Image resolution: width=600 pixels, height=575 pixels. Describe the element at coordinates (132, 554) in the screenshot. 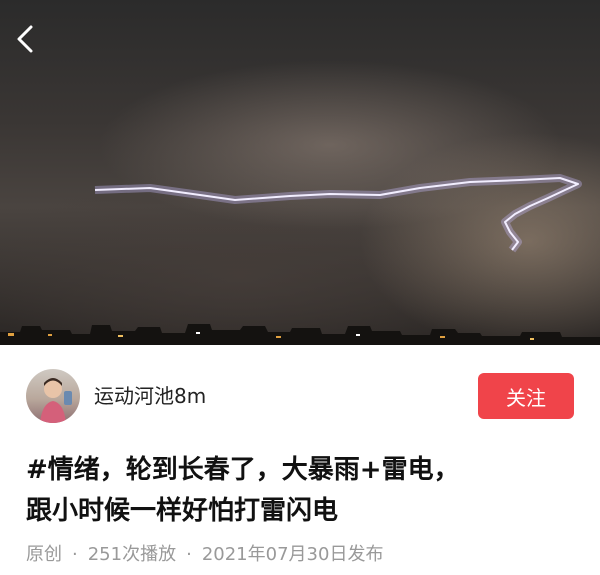

I see `play-count: 251次播放` at that location.